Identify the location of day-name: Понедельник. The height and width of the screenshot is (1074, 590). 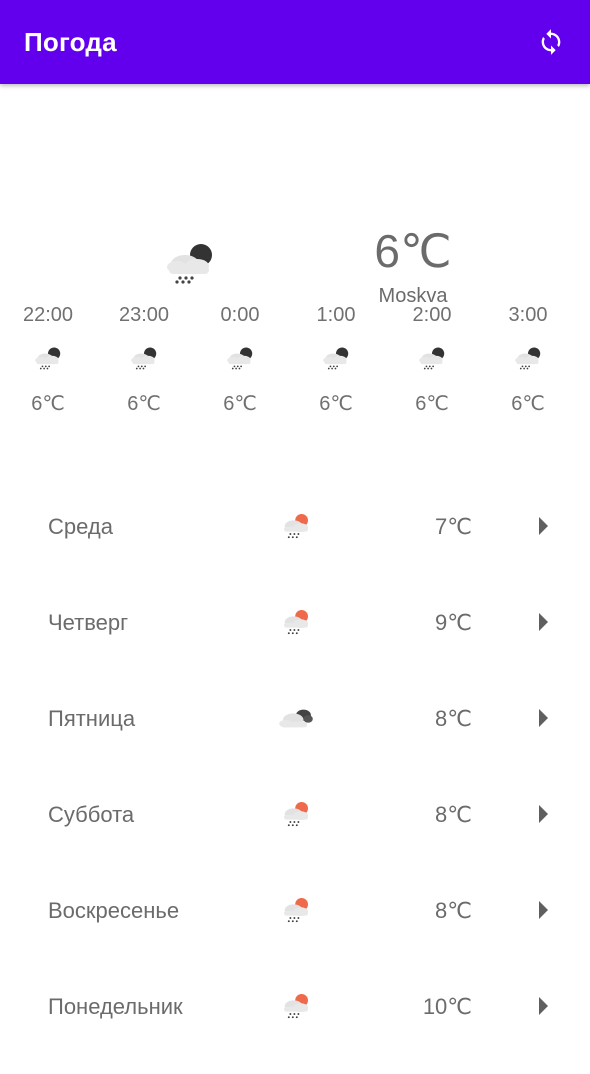
(115, 1006).